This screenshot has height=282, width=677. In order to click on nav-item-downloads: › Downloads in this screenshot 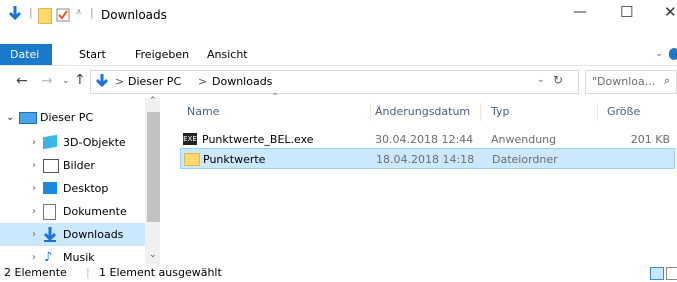, I will do `click(72, 234)`.